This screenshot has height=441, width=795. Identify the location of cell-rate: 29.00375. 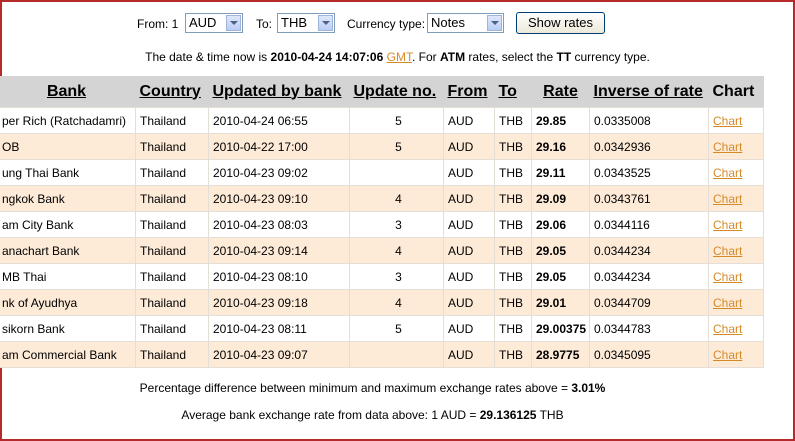
(560, 328).